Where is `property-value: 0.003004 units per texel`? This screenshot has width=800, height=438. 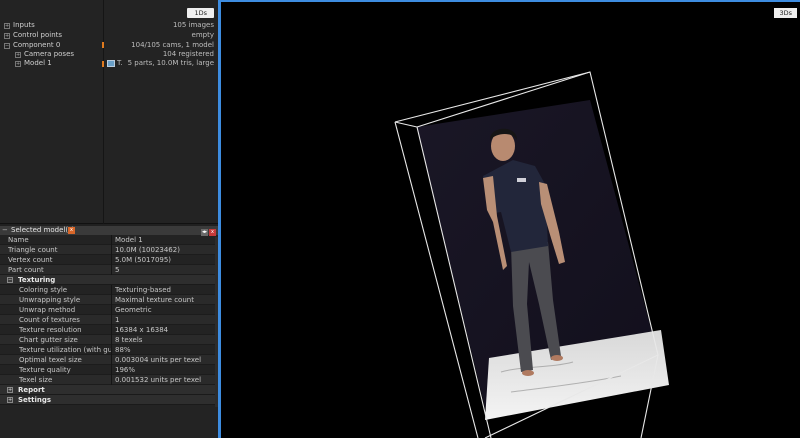
property-value: 0.003004 units per texel is located at coordinates (158, 360).